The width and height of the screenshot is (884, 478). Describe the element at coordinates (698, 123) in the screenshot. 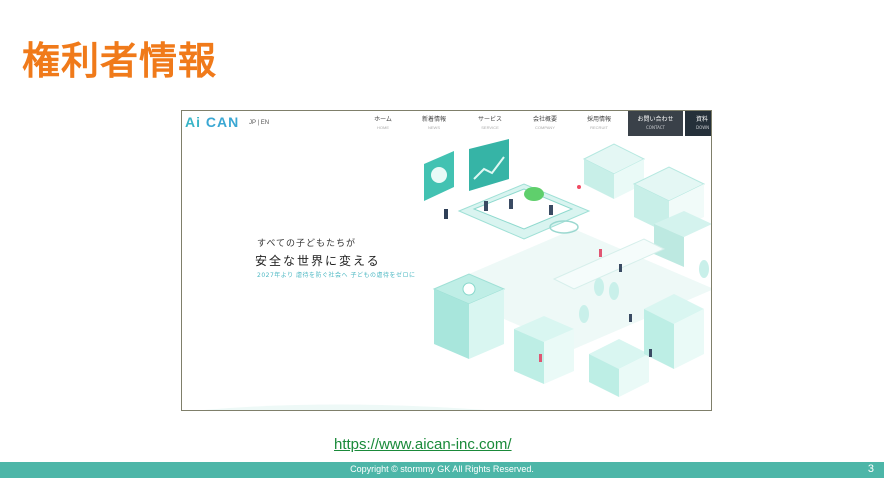

I see `nav-document-button: 資料 DOWN` at that location.